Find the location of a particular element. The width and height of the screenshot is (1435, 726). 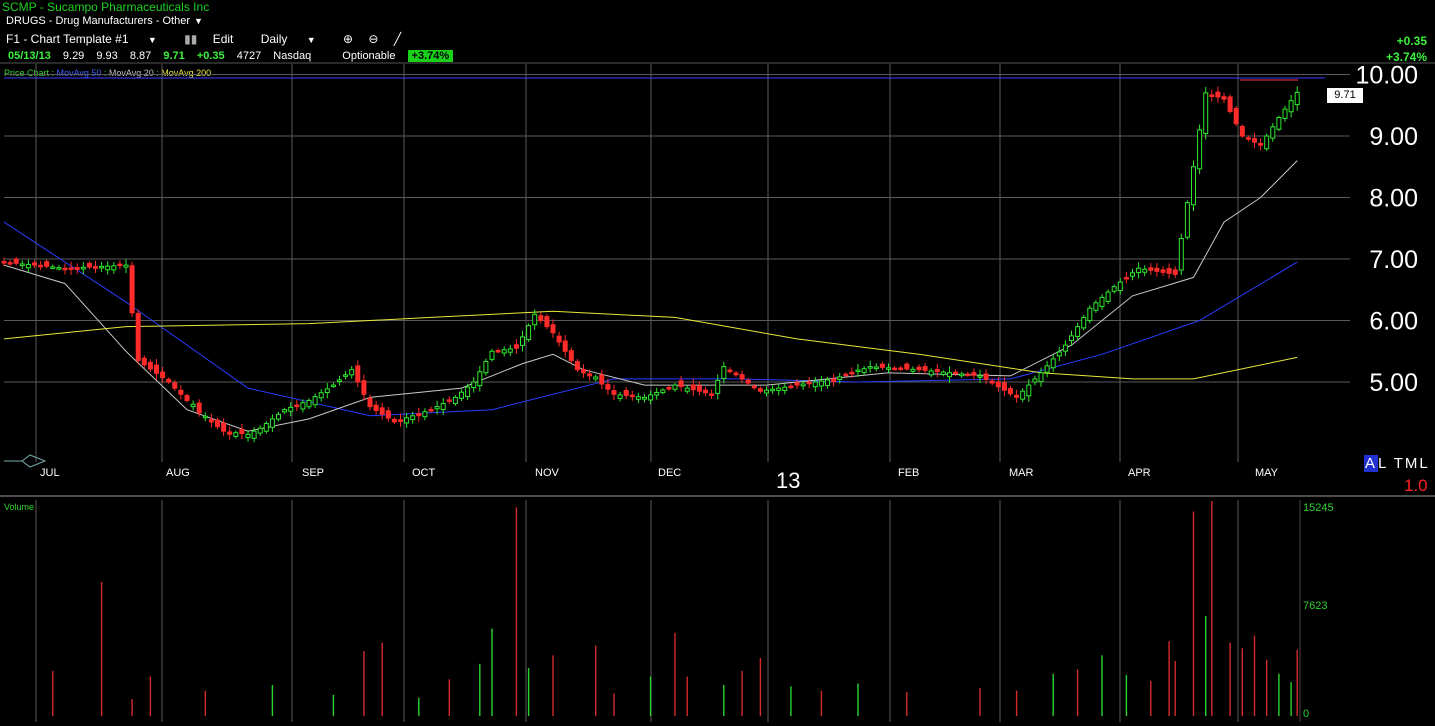

month-label: NOV is located at coordinates (547, 473).